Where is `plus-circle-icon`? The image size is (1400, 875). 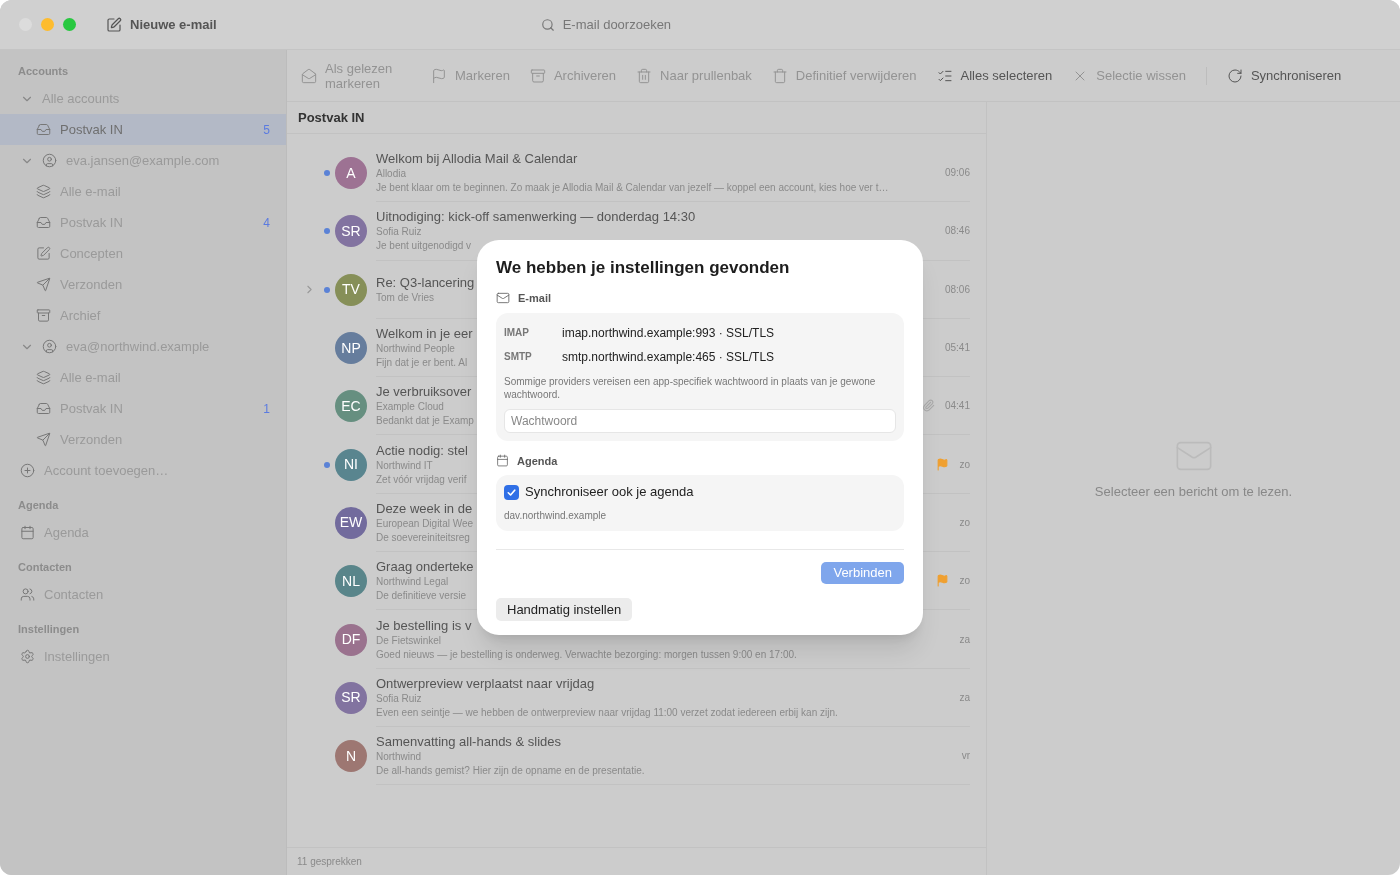
plus-circle-icon is located at coordinates (27, 470).